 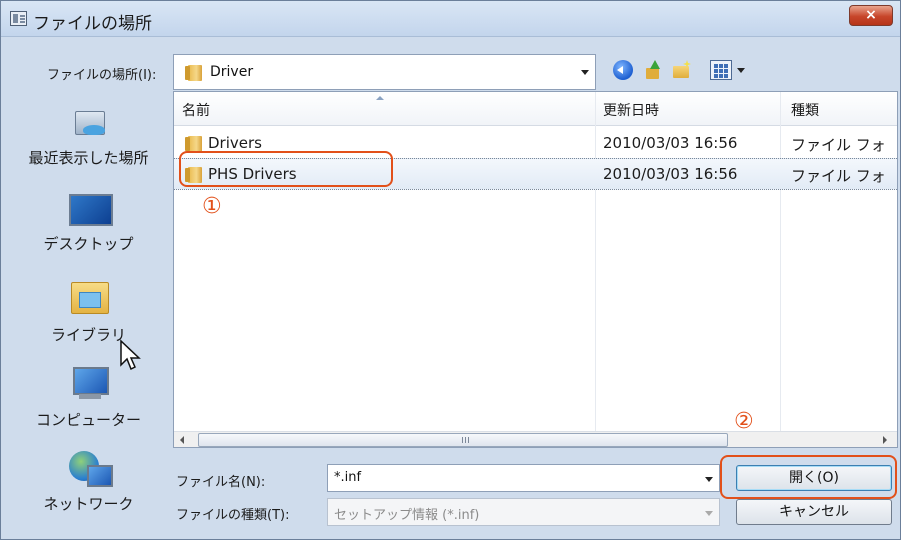 I want to click on back-icon, so click(x=623, y=70).